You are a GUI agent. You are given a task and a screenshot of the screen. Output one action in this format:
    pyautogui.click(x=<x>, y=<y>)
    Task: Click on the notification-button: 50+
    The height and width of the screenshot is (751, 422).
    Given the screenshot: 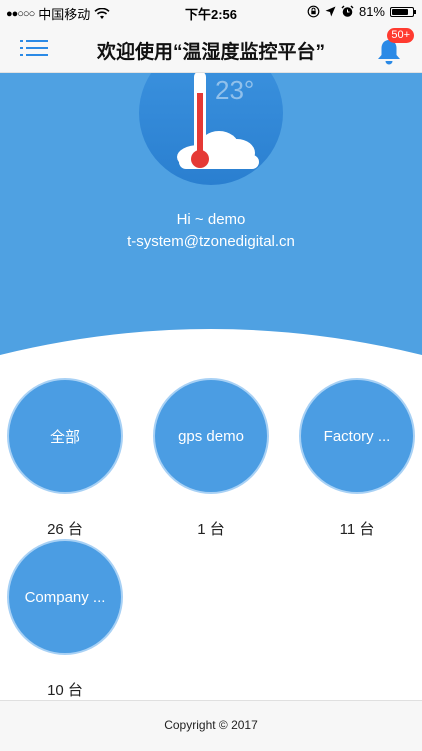 What is the action you would take?
    pyautogui.click(x=393, y=47)
    